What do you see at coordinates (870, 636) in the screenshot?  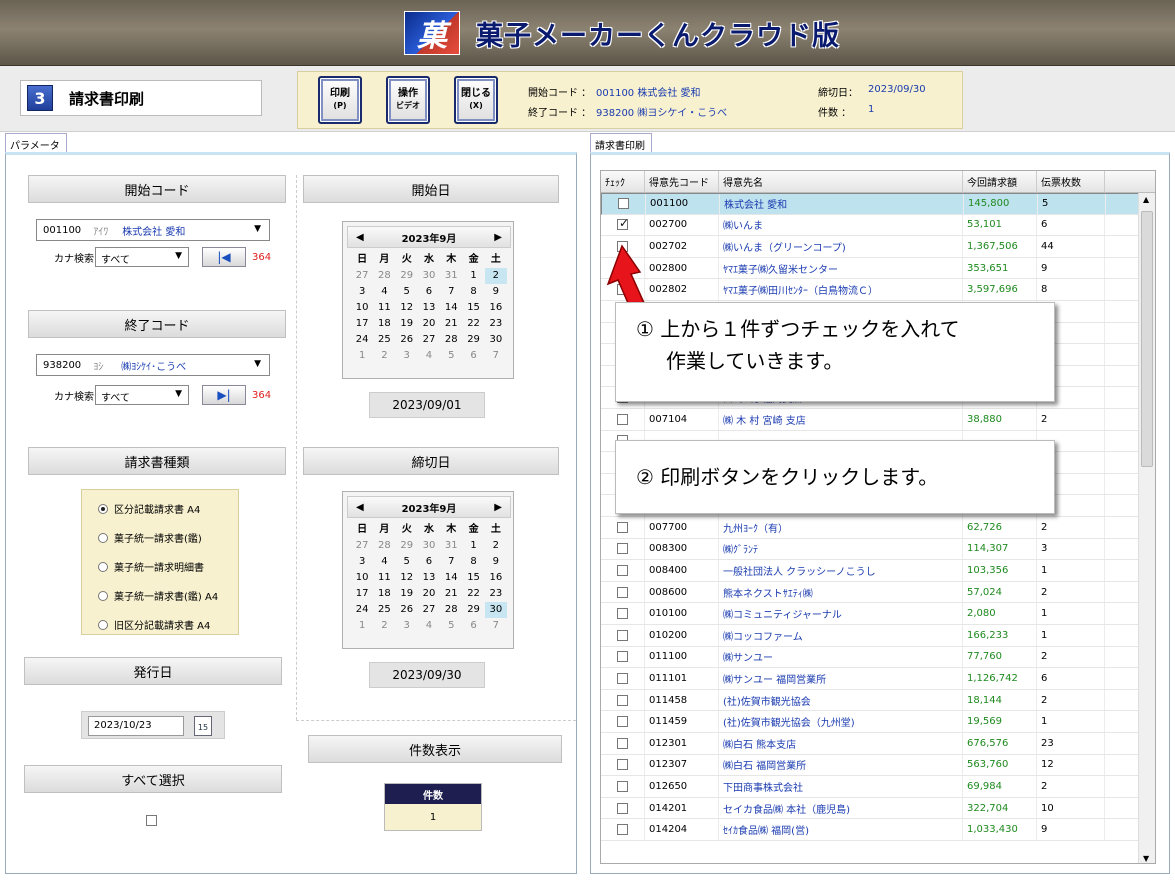 I see `table-row: 010200 ㈱コッコファーム 166,233 1` at bounding box center [870, 636].